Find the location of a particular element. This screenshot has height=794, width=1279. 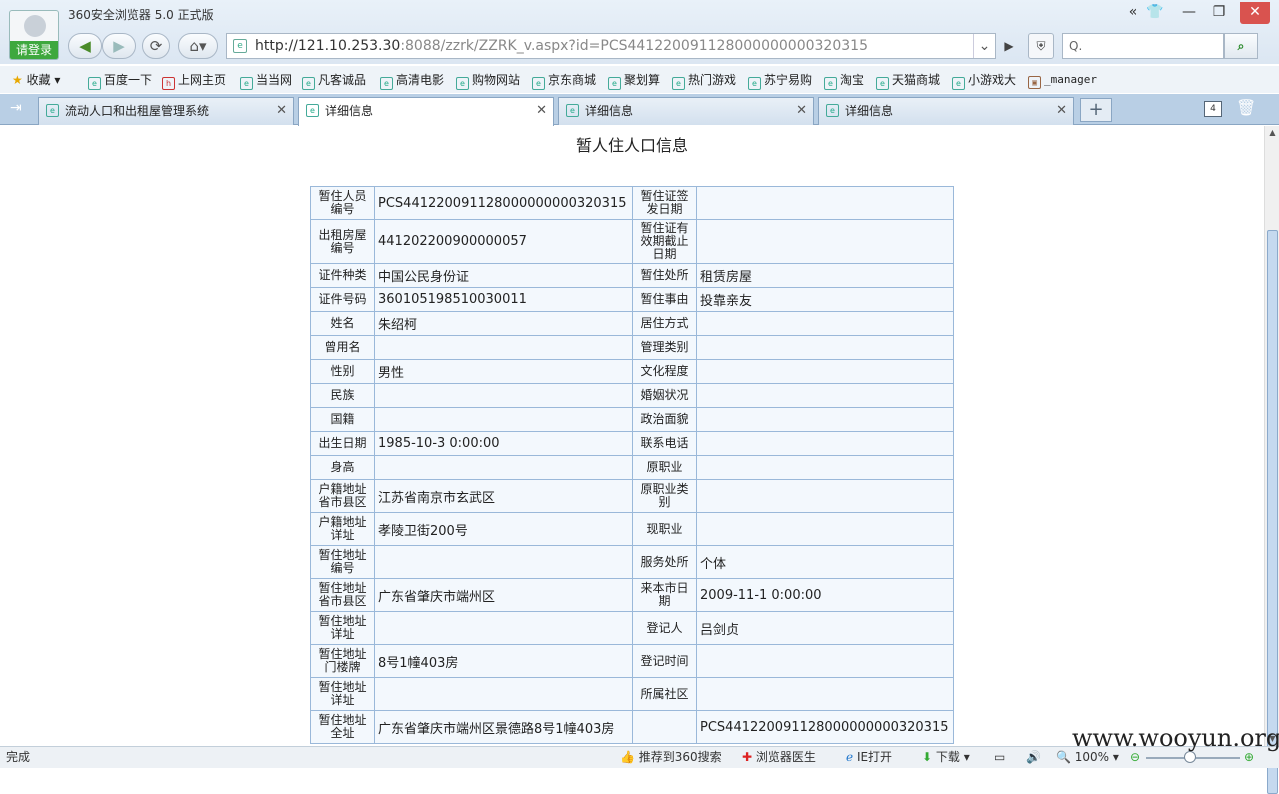

scrollbar-thumb is located at coordinates (1272, 512).